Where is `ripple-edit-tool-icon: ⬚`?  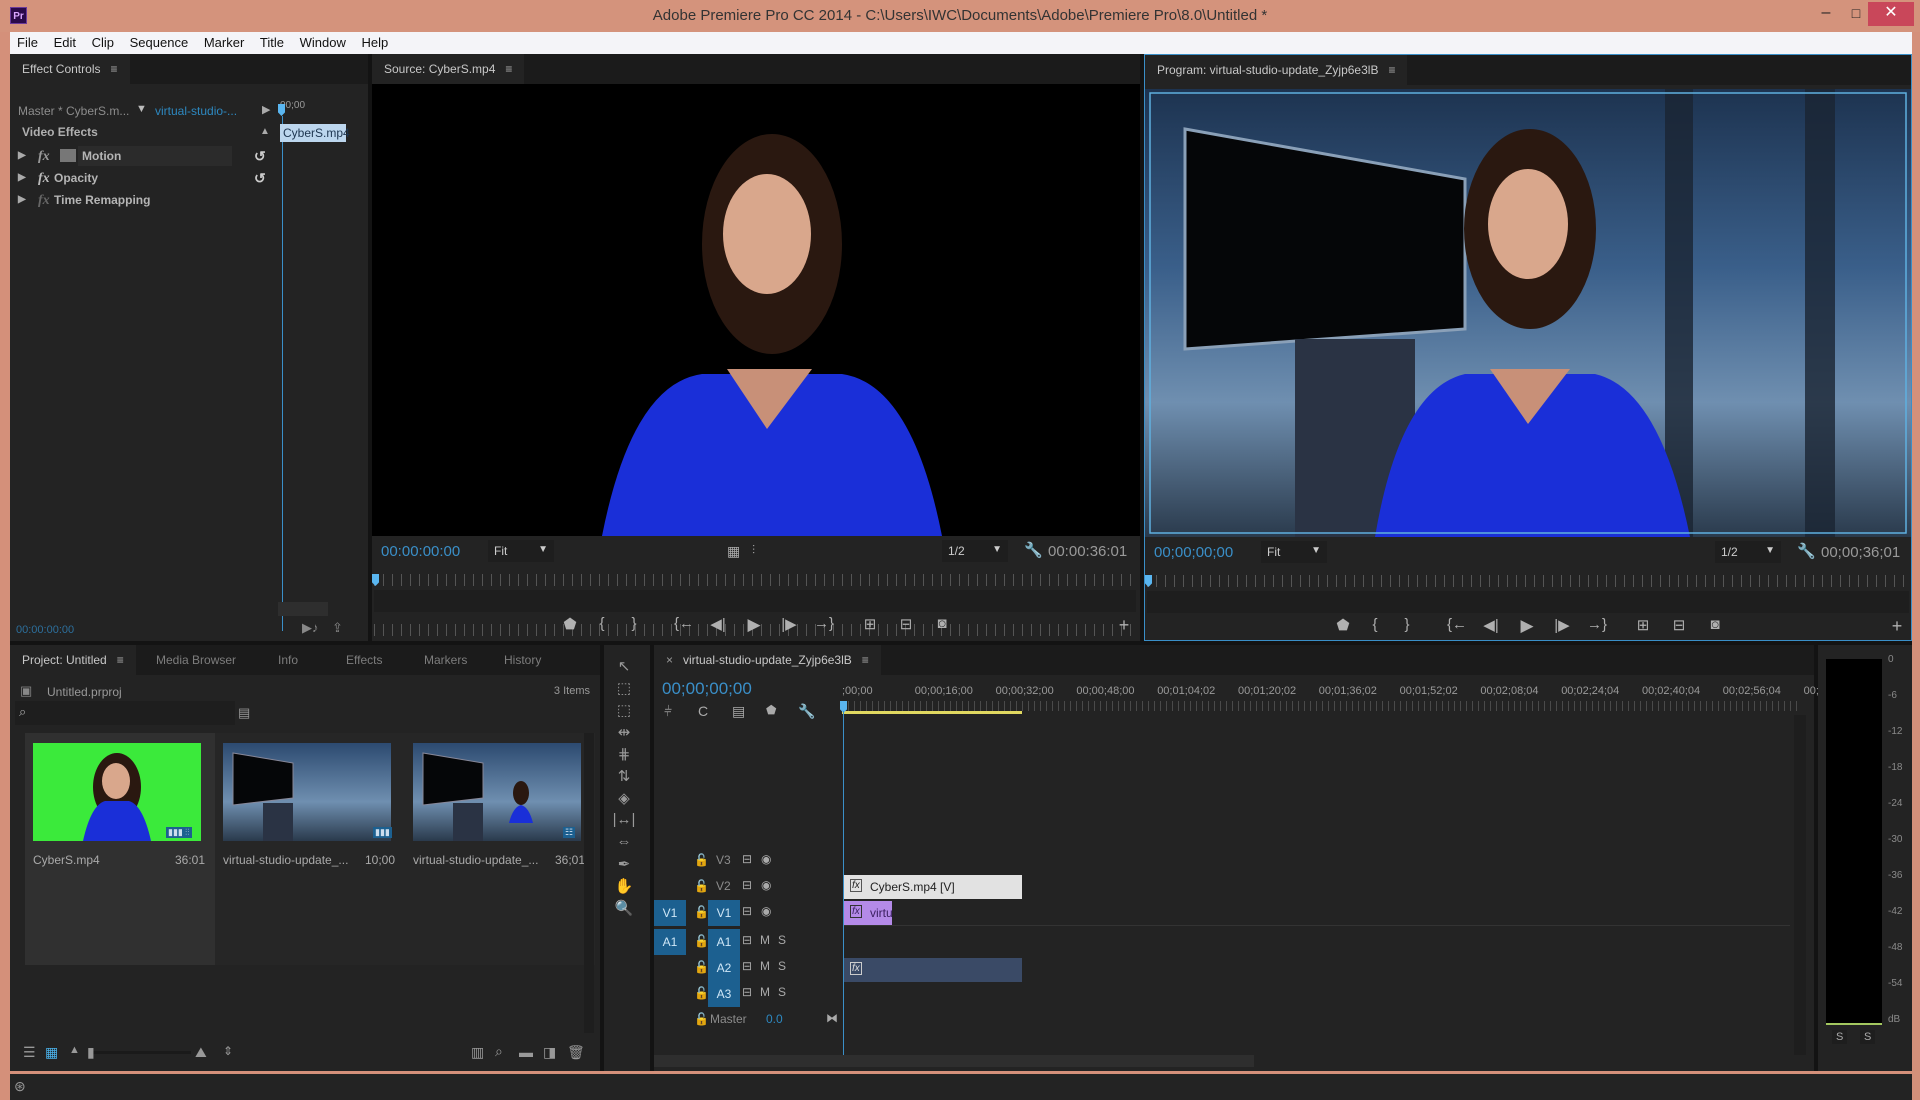 ripple-edit-tool-icon: ⬚ is located at coordinates (624, 710).